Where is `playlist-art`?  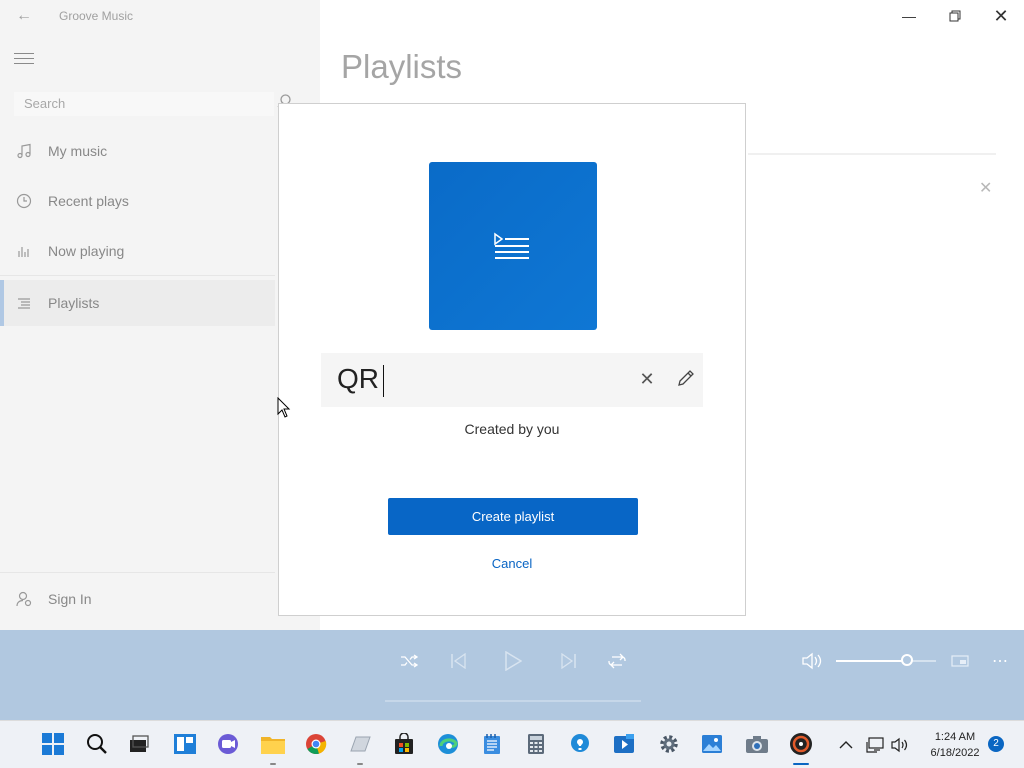
playlist-art is located at coordinates (513, 246).